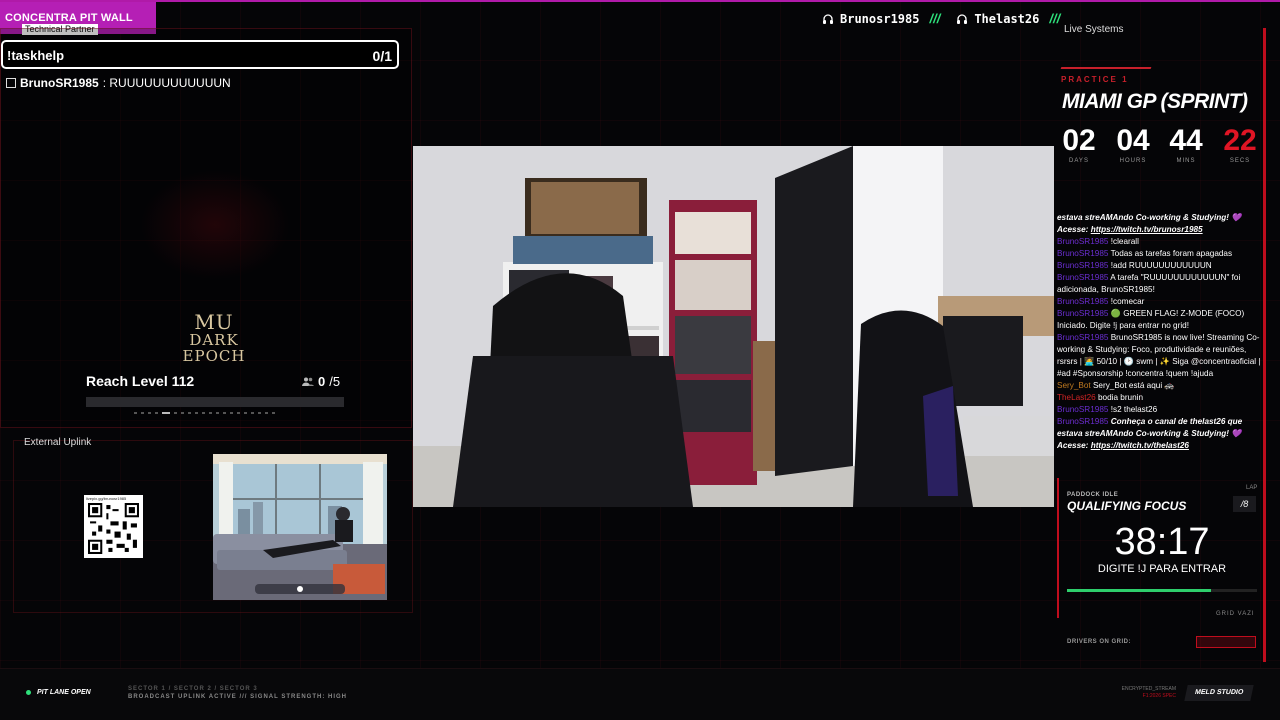 The width and height of the screenshot is (1280, 720). What do you see at coordinates (880, 18) in the screenshot?
I see `host-name: Brunosr1985` at bounding box center [880, 18].